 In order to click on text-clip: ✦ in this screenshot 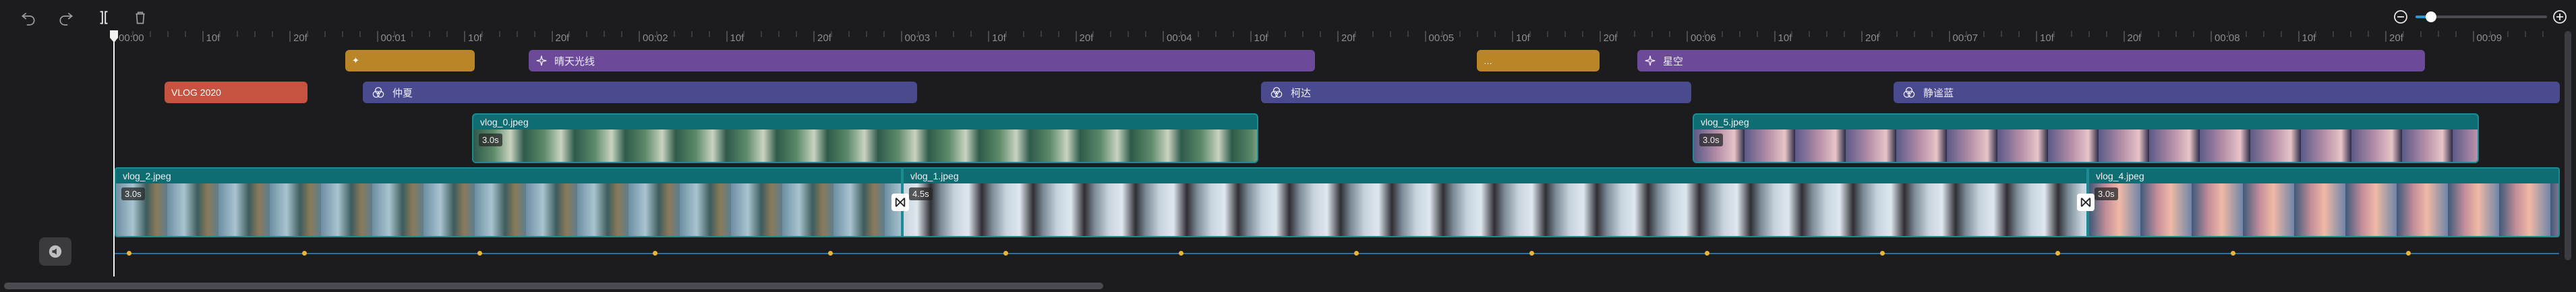, I will do `click(410, 60)`.